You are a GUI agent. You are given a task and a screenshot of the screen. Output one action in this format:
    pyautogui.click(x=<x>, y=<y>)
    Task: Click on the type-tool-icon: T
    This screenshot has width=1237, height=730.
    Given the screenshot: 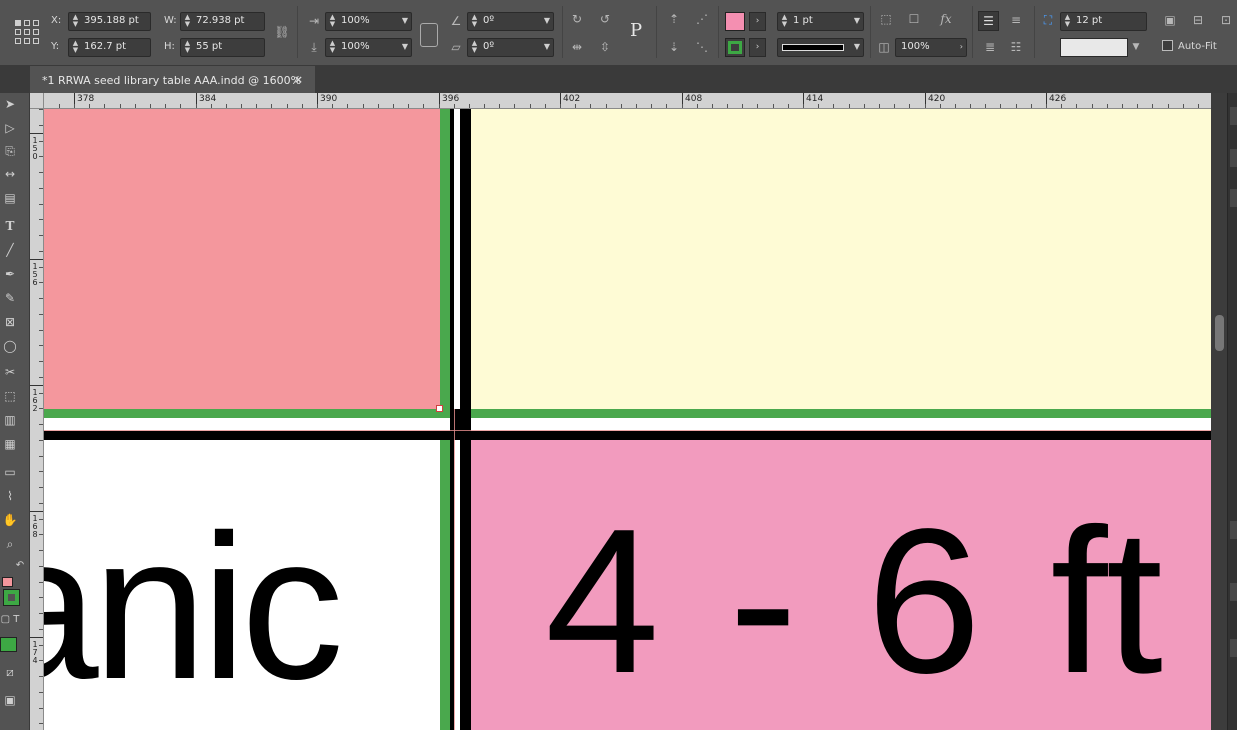 What is the action you would take?
    pyautogui.click(x=10, y=226)
    